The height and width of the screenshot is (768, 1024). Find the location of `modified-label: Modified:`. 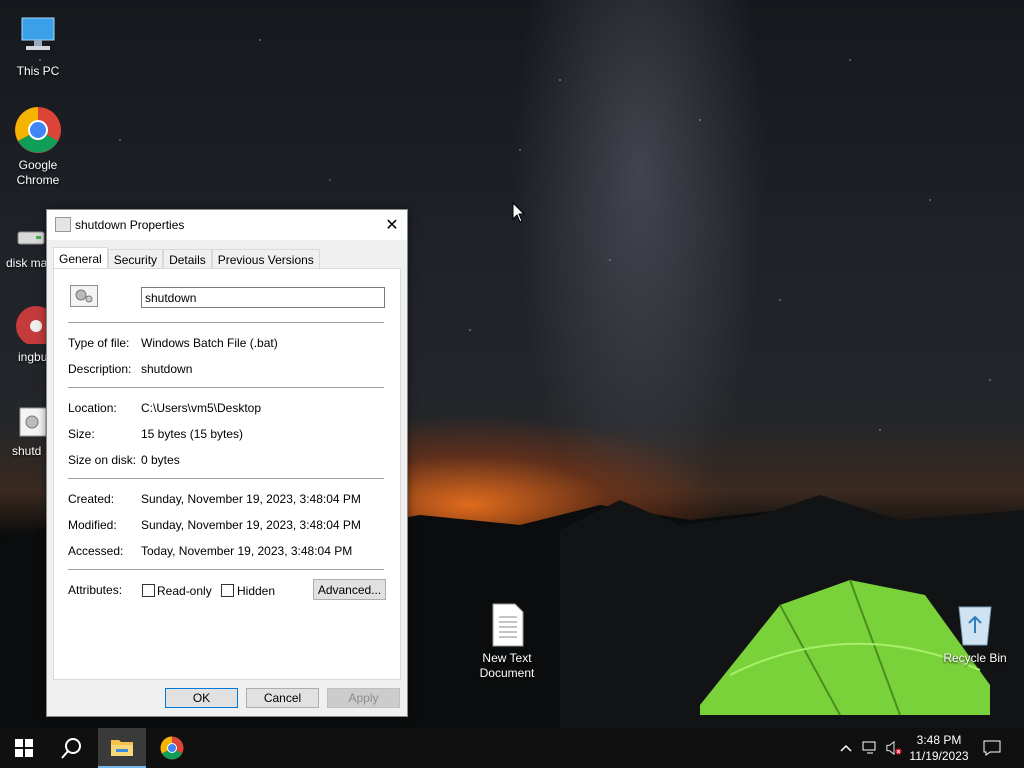

modified-label: Modified: is located at coordinates (92, 525).